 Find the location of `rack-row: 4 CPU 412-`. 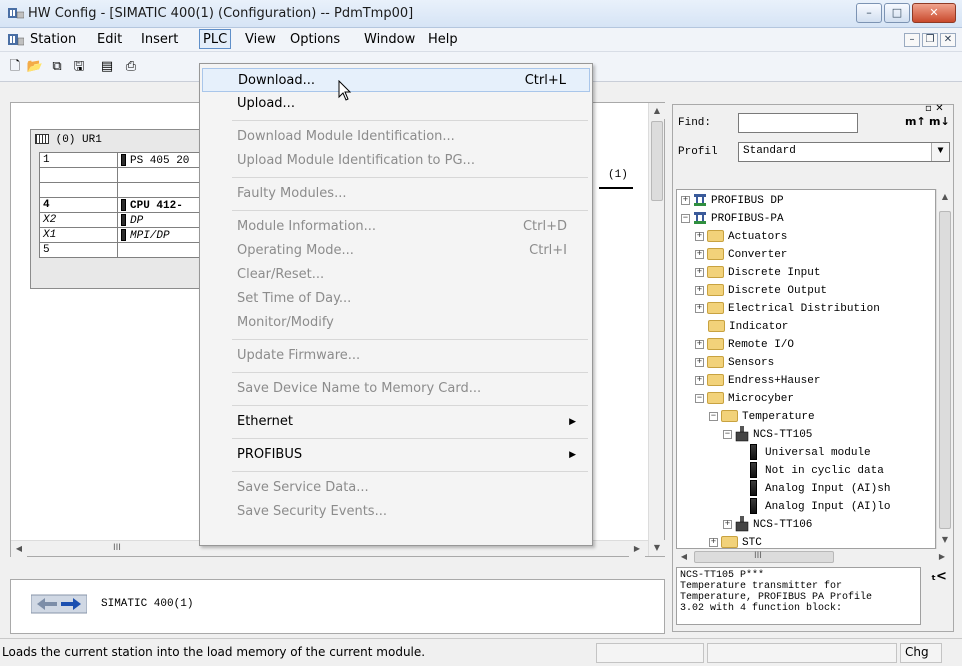

rack-row: 4 CPU 412- is located at coordinates (126, 205).